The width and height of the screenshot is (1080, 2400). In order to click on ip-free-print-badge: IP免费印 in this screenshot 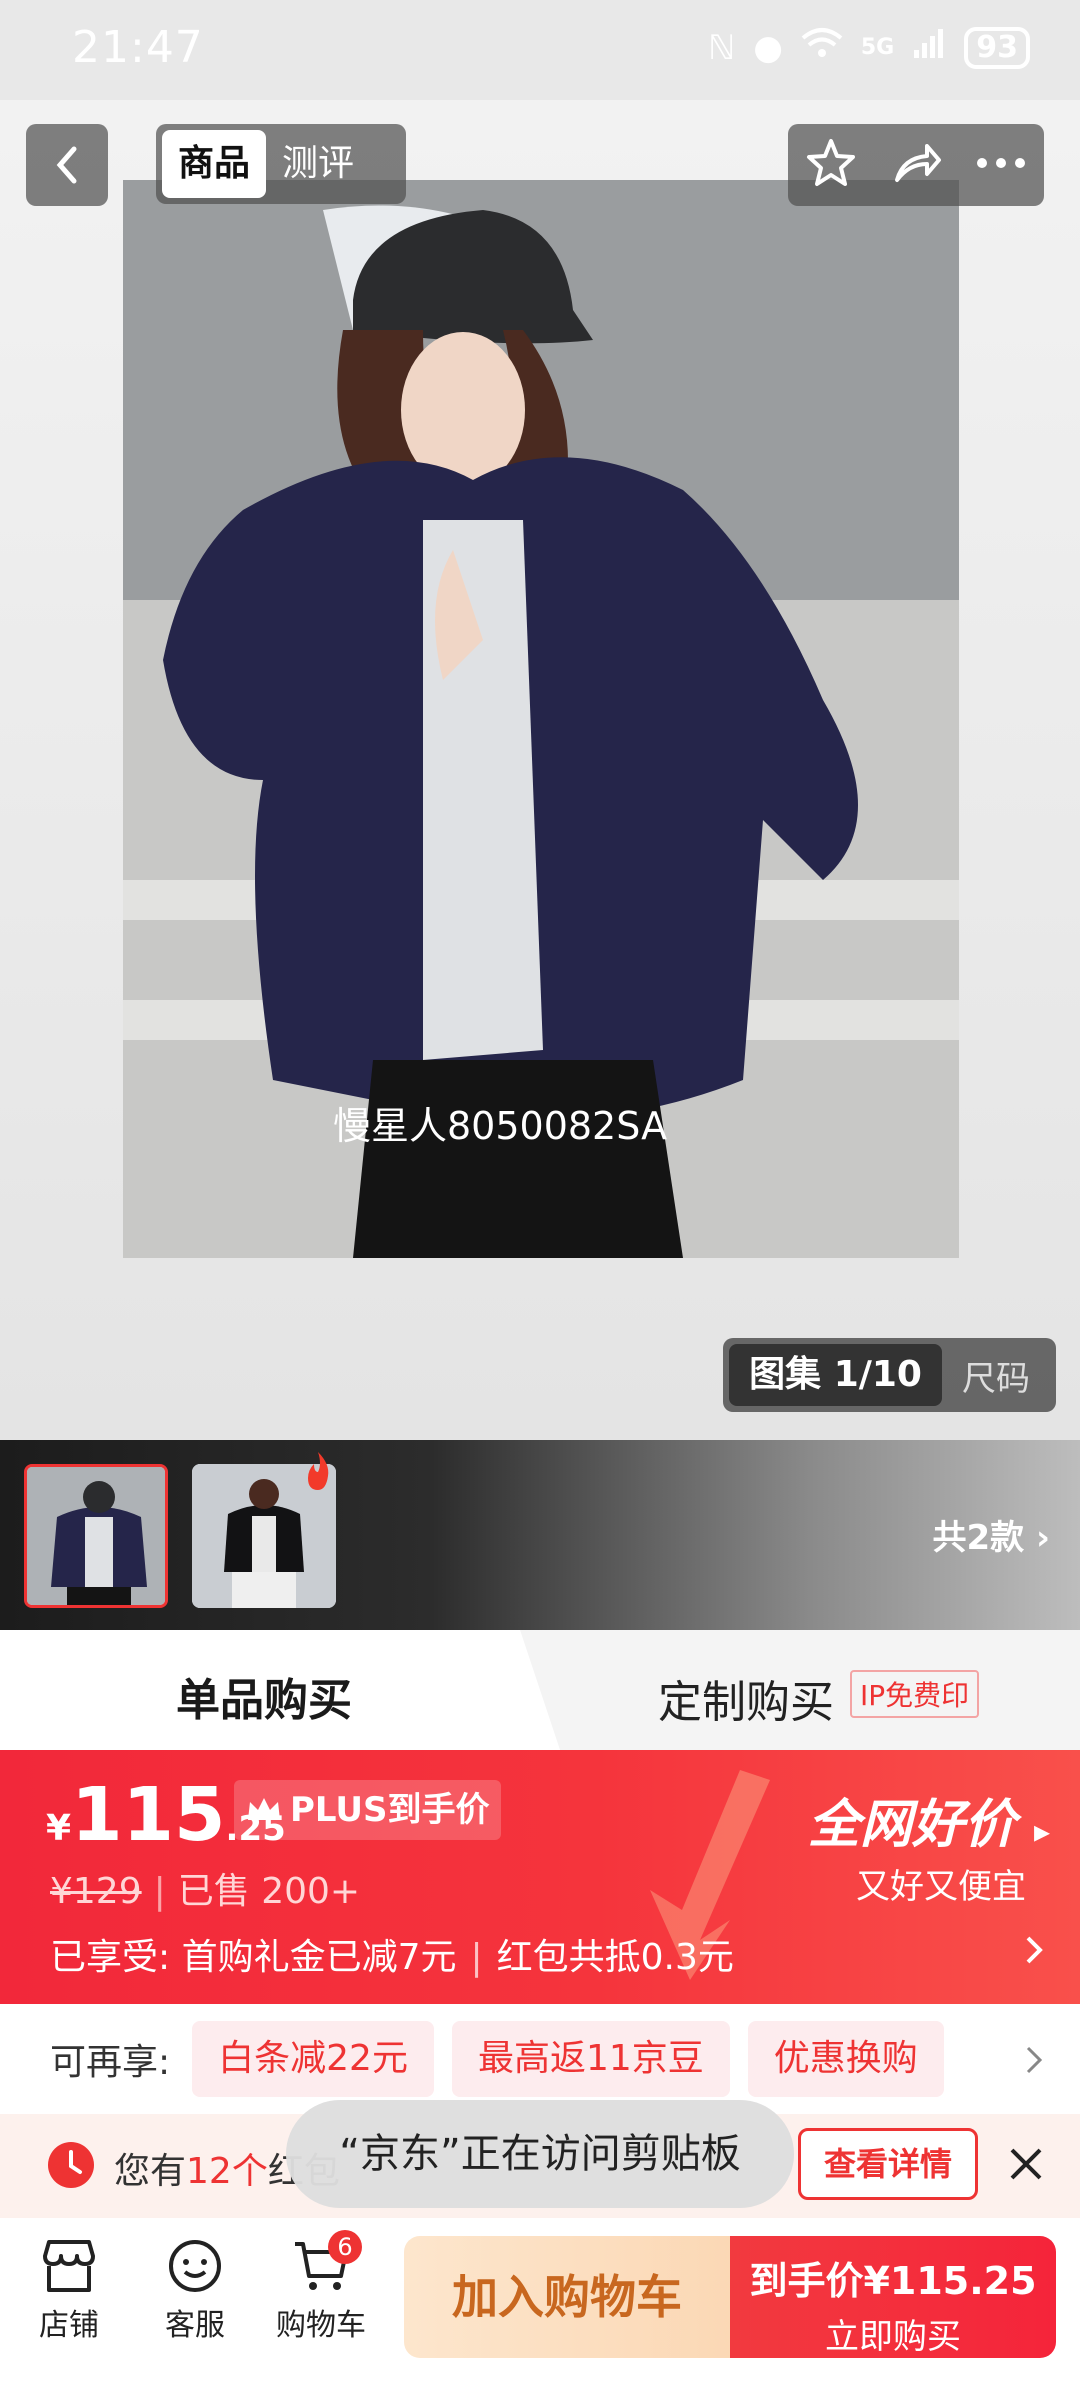, I will do `click(915, 1694)`.